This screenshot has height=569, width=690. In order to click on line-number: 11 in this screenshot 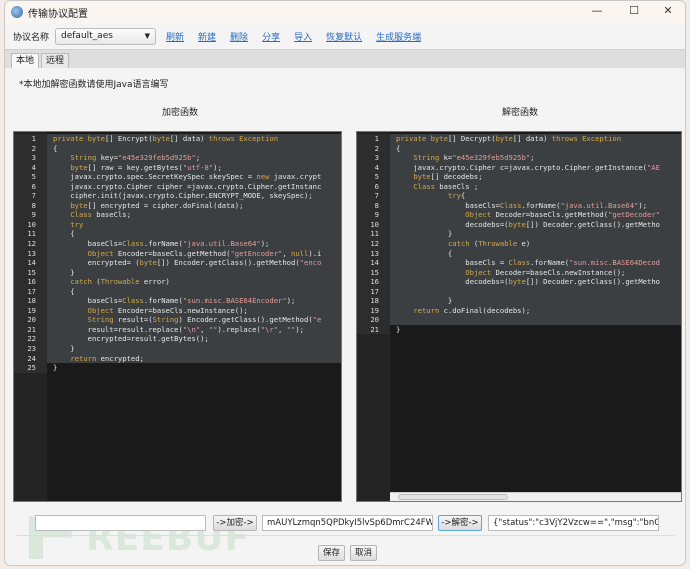, I will do `click(30, 234)`.